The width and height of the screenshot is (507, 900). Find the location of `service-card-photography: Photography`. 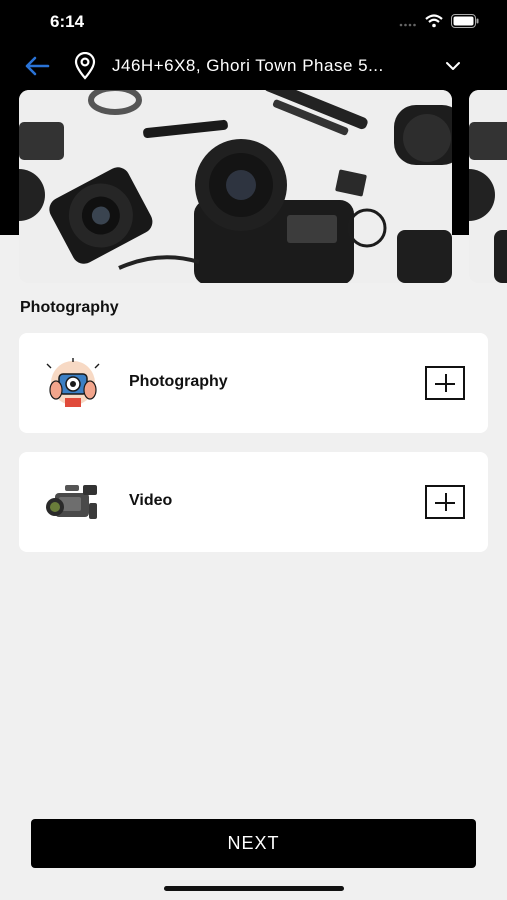

service-card-photography: Photography is located at coordinates (253, 383).